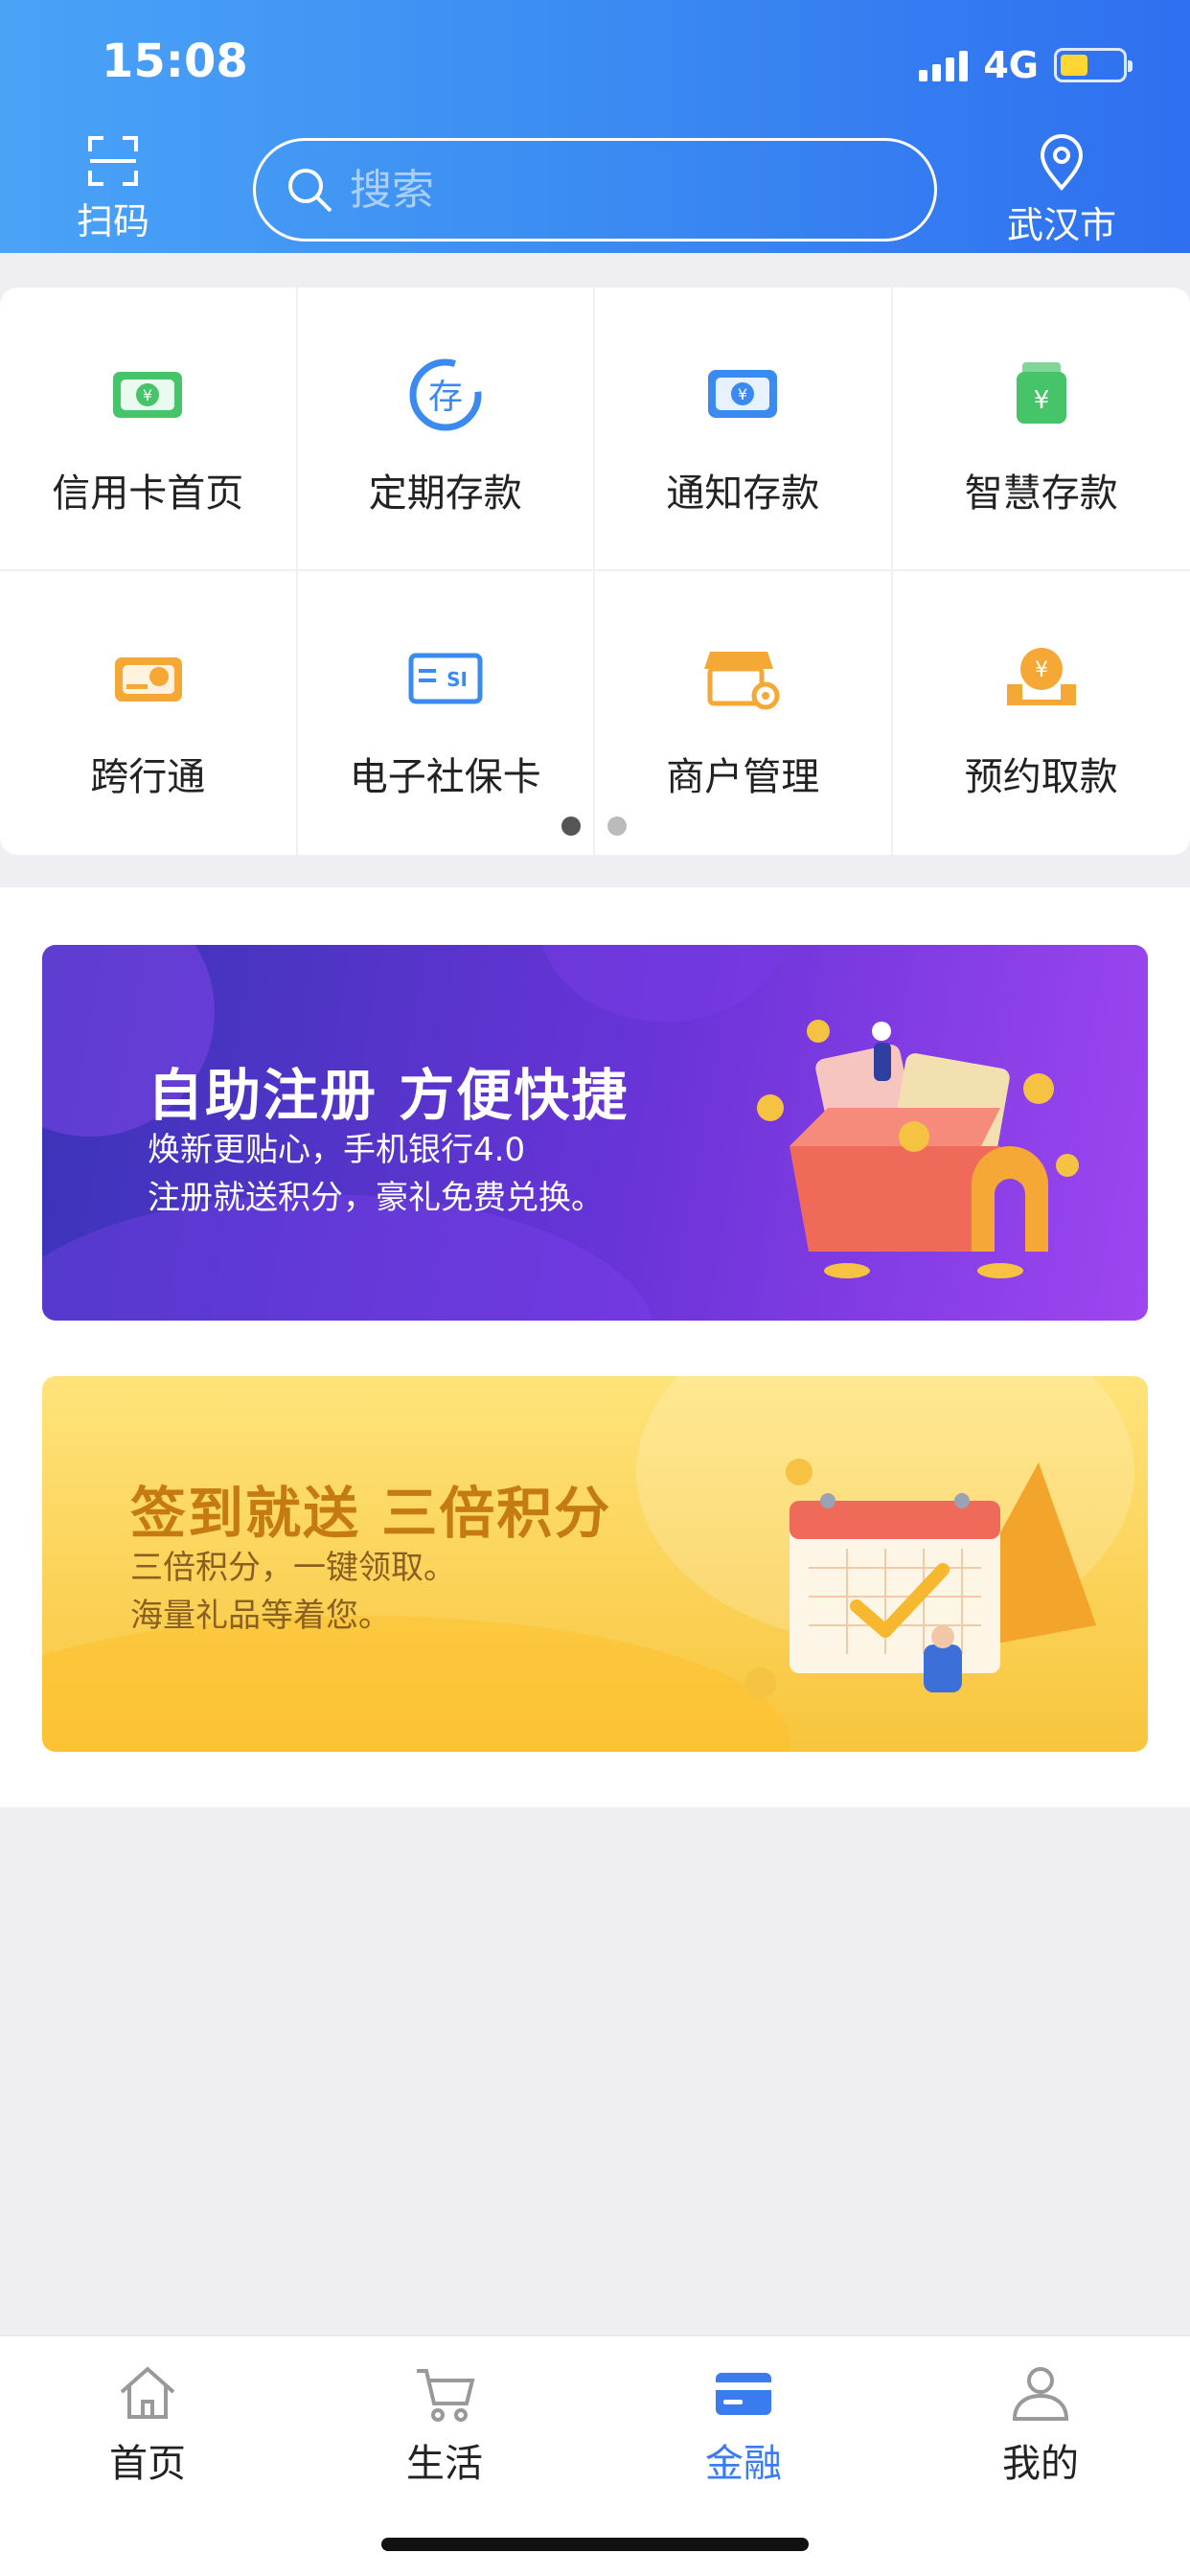  What do you see at coordinates (445, 494) in the screenshot?
I see `grid-item-label: 定期存款` at bounding box center [445, 494].